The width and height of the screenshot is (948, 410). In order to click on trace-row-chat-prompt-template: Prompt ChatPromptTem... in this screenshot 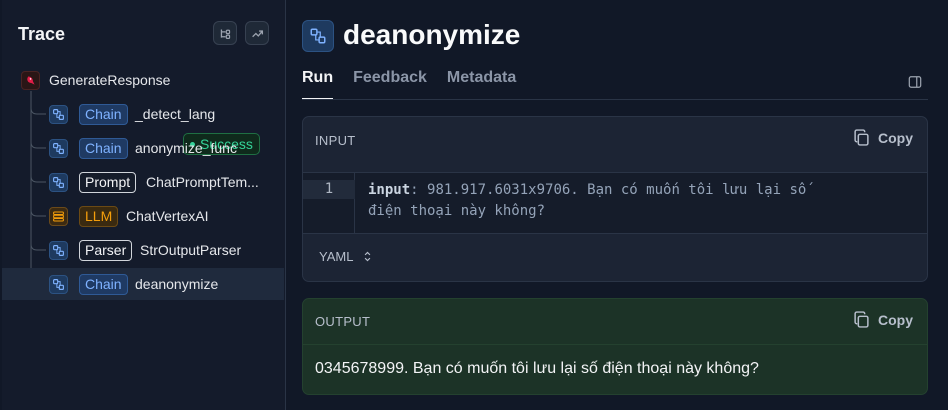, I will do `click(143, 182)`.